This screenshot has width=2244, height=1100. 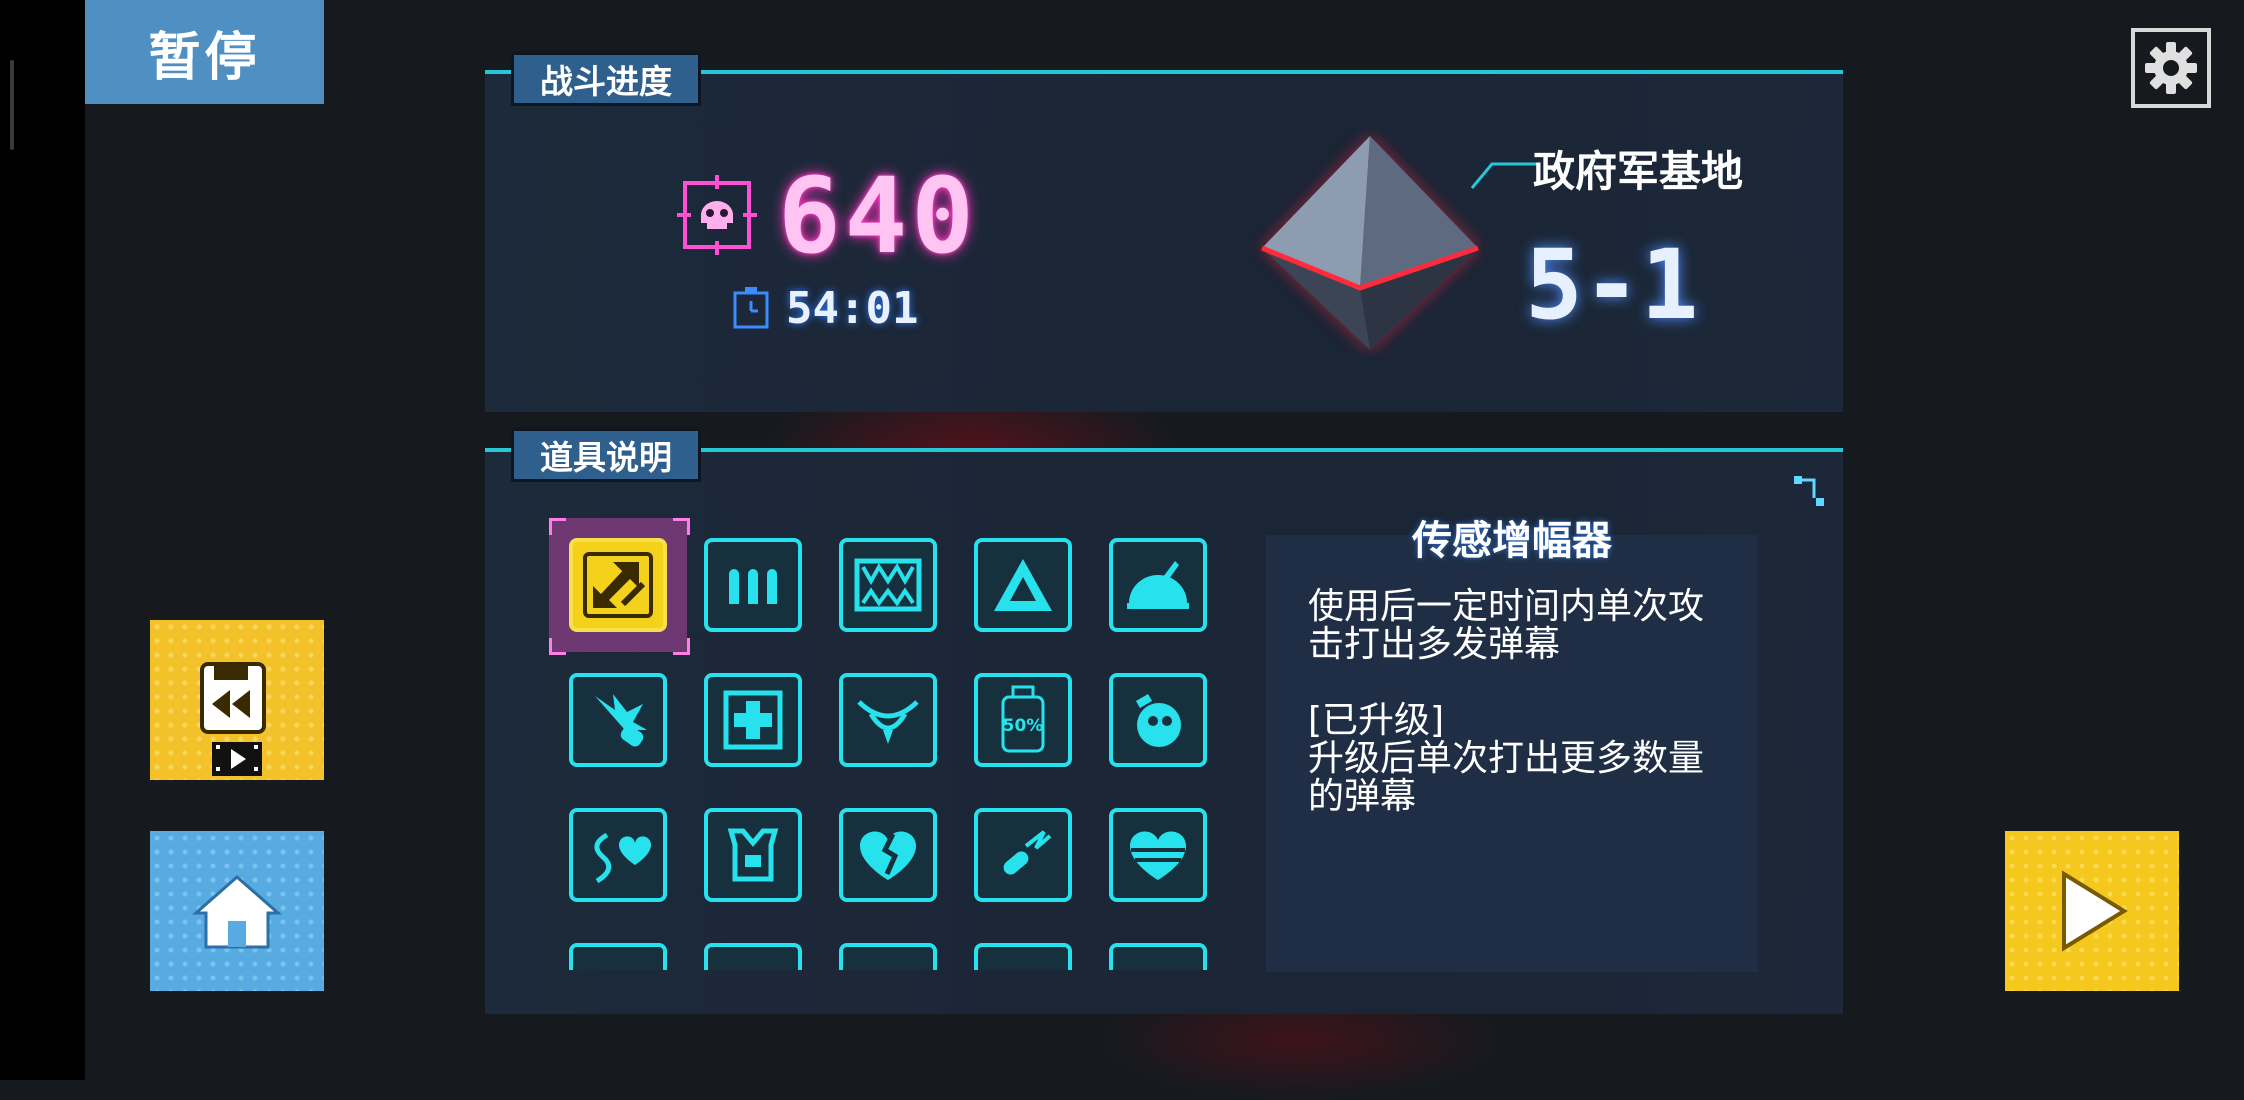 I want to click on helmet-icon, so click(x=1158, y=585).